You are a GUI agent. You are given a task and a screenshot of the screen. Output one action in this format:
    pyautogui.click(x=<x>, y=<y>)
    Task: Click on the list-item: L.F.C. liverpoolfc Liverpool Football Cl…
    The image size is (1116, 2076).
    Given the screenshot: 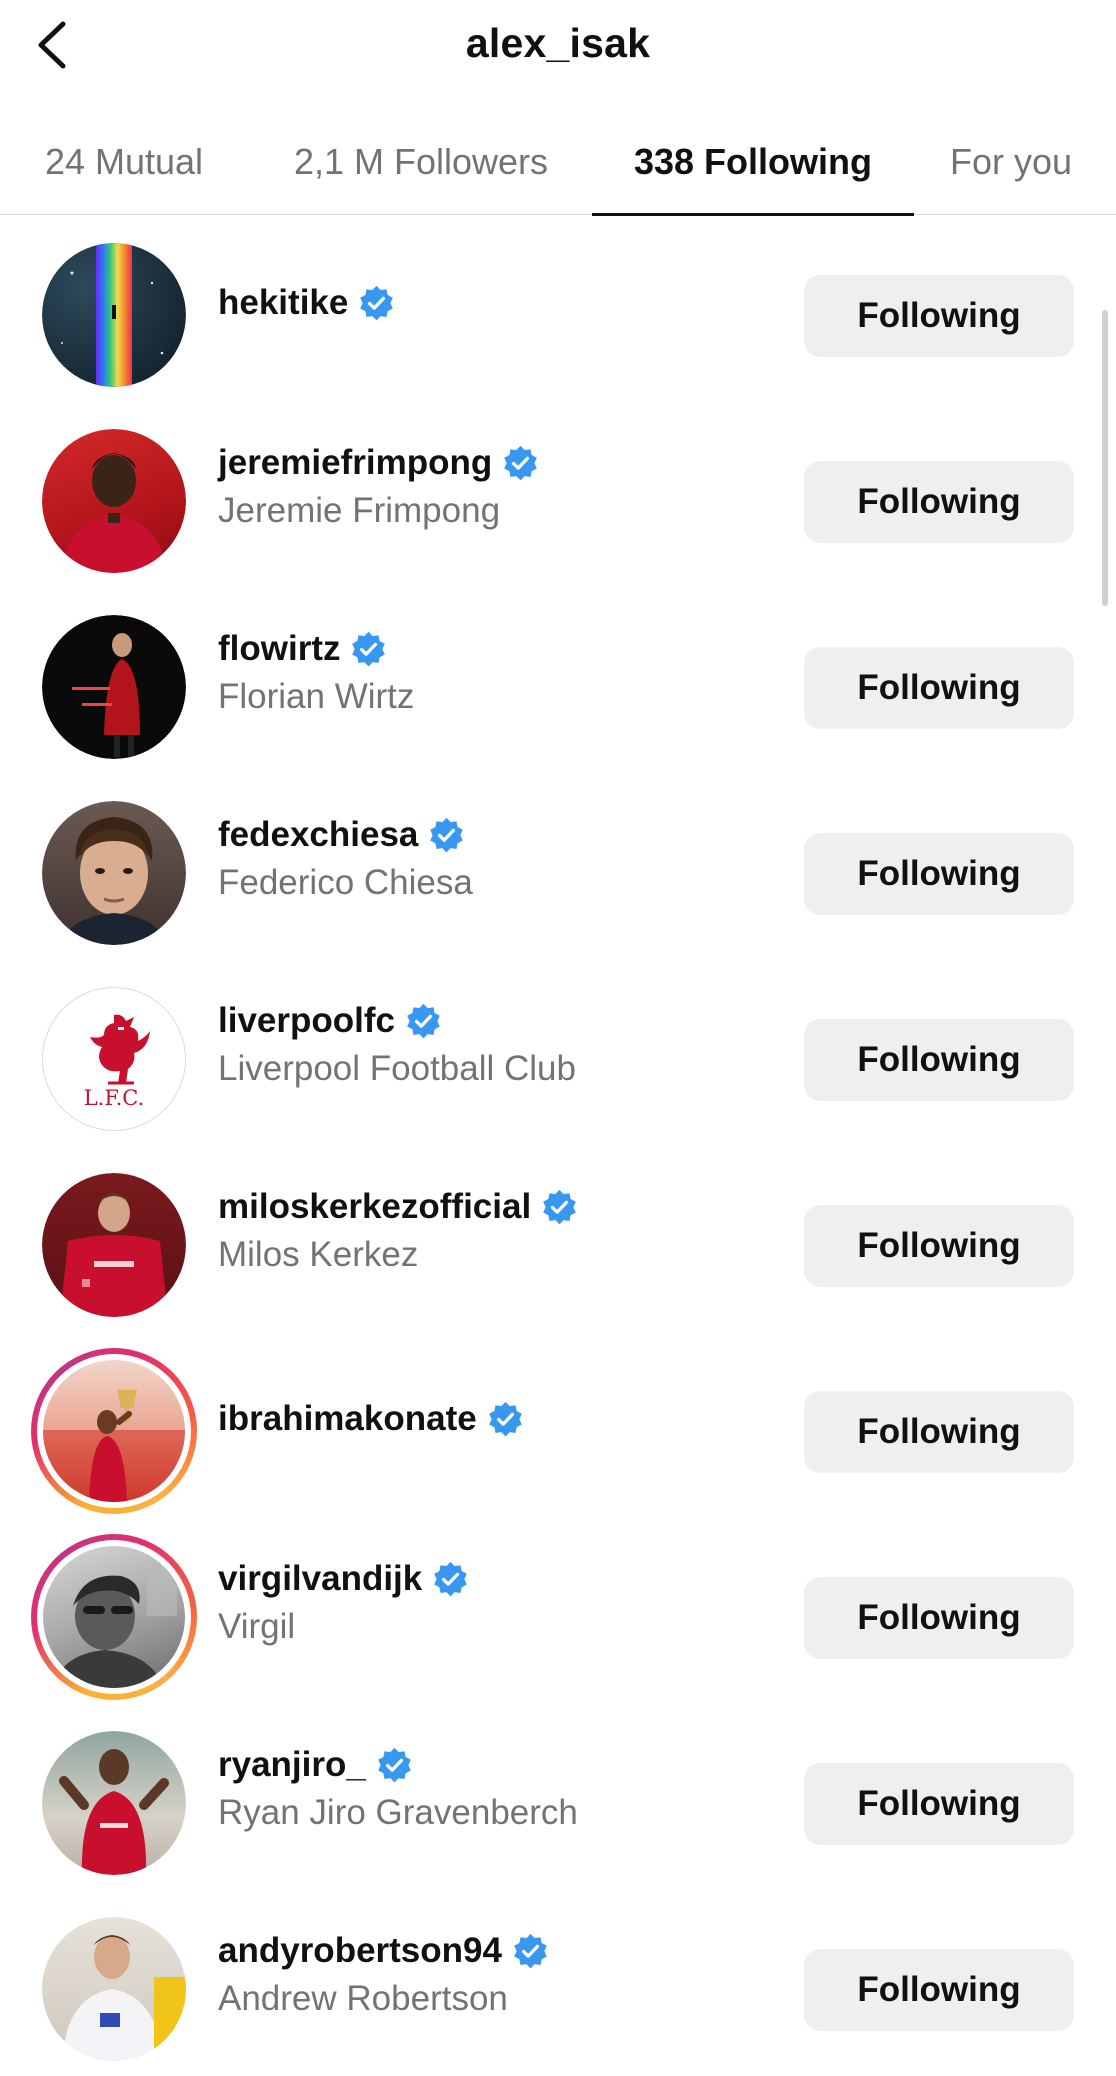 What is the action you would take?
    pyautogui.click(x=558, y=1052)
    